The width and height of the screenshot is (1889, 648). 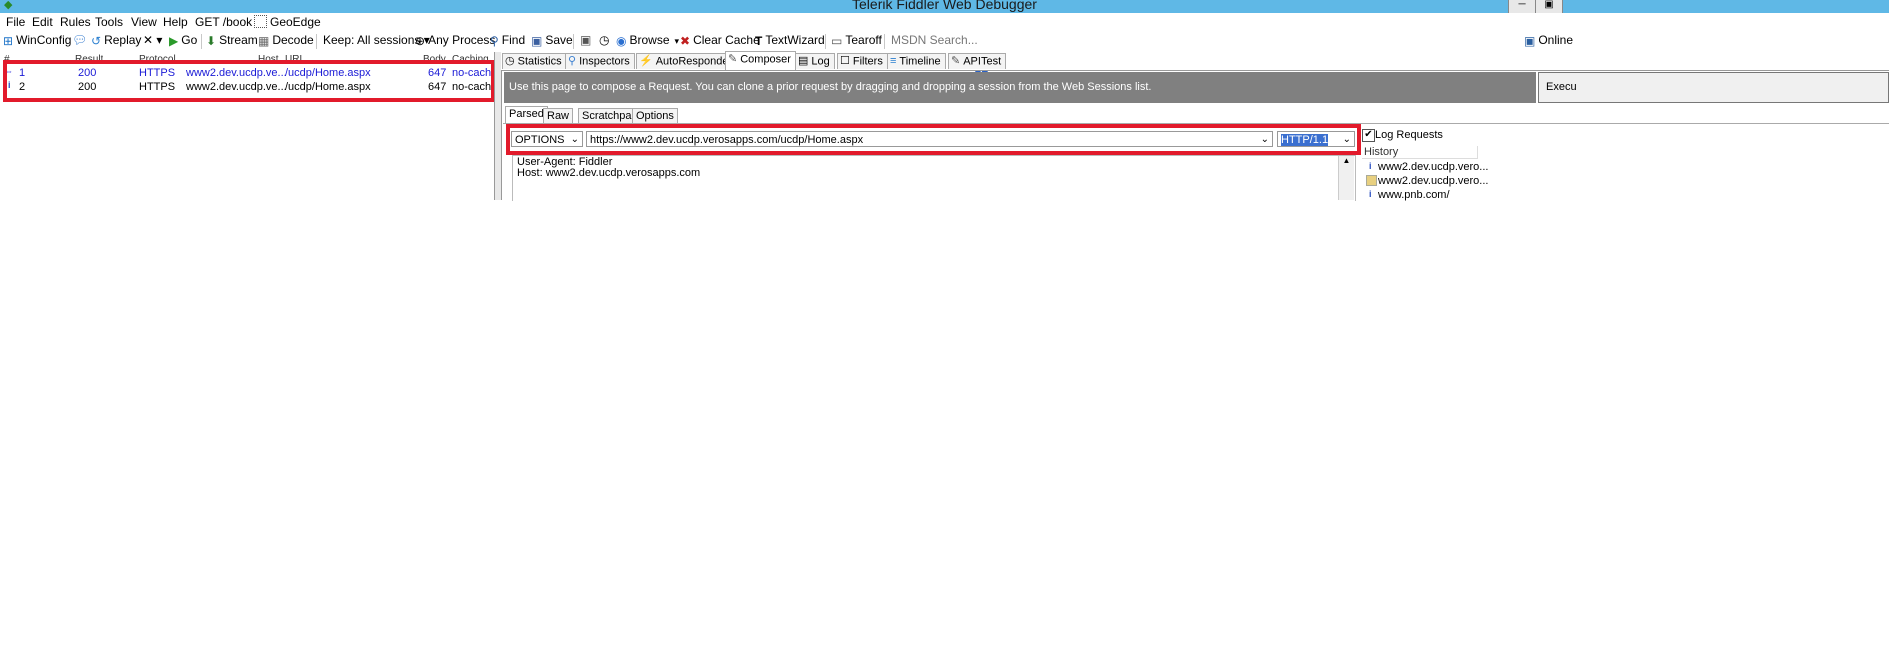 What do you see at coordinates (498, 126) in the screenshot?
I see `pane-splitter` at bounding box center [498, 126].